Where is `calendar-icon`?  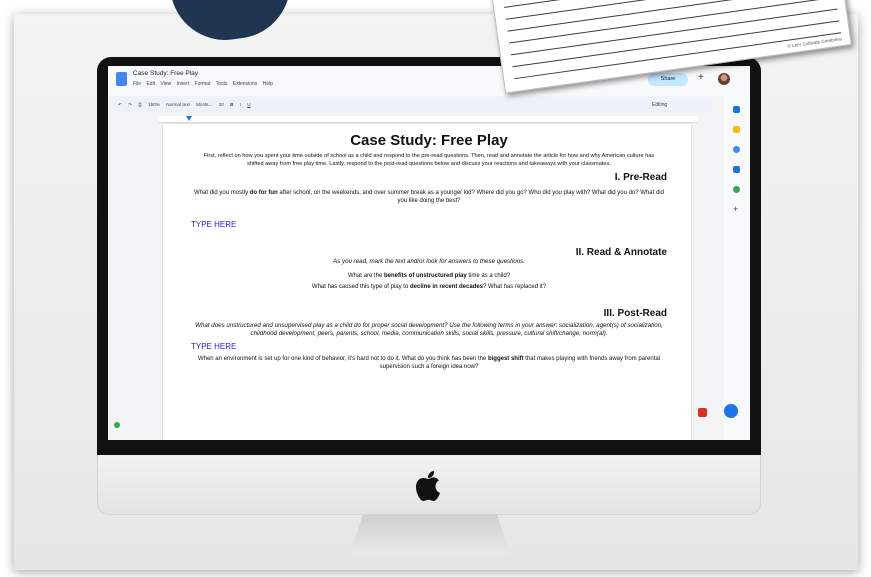 calendar-icon is located at coordinates (736, 109).